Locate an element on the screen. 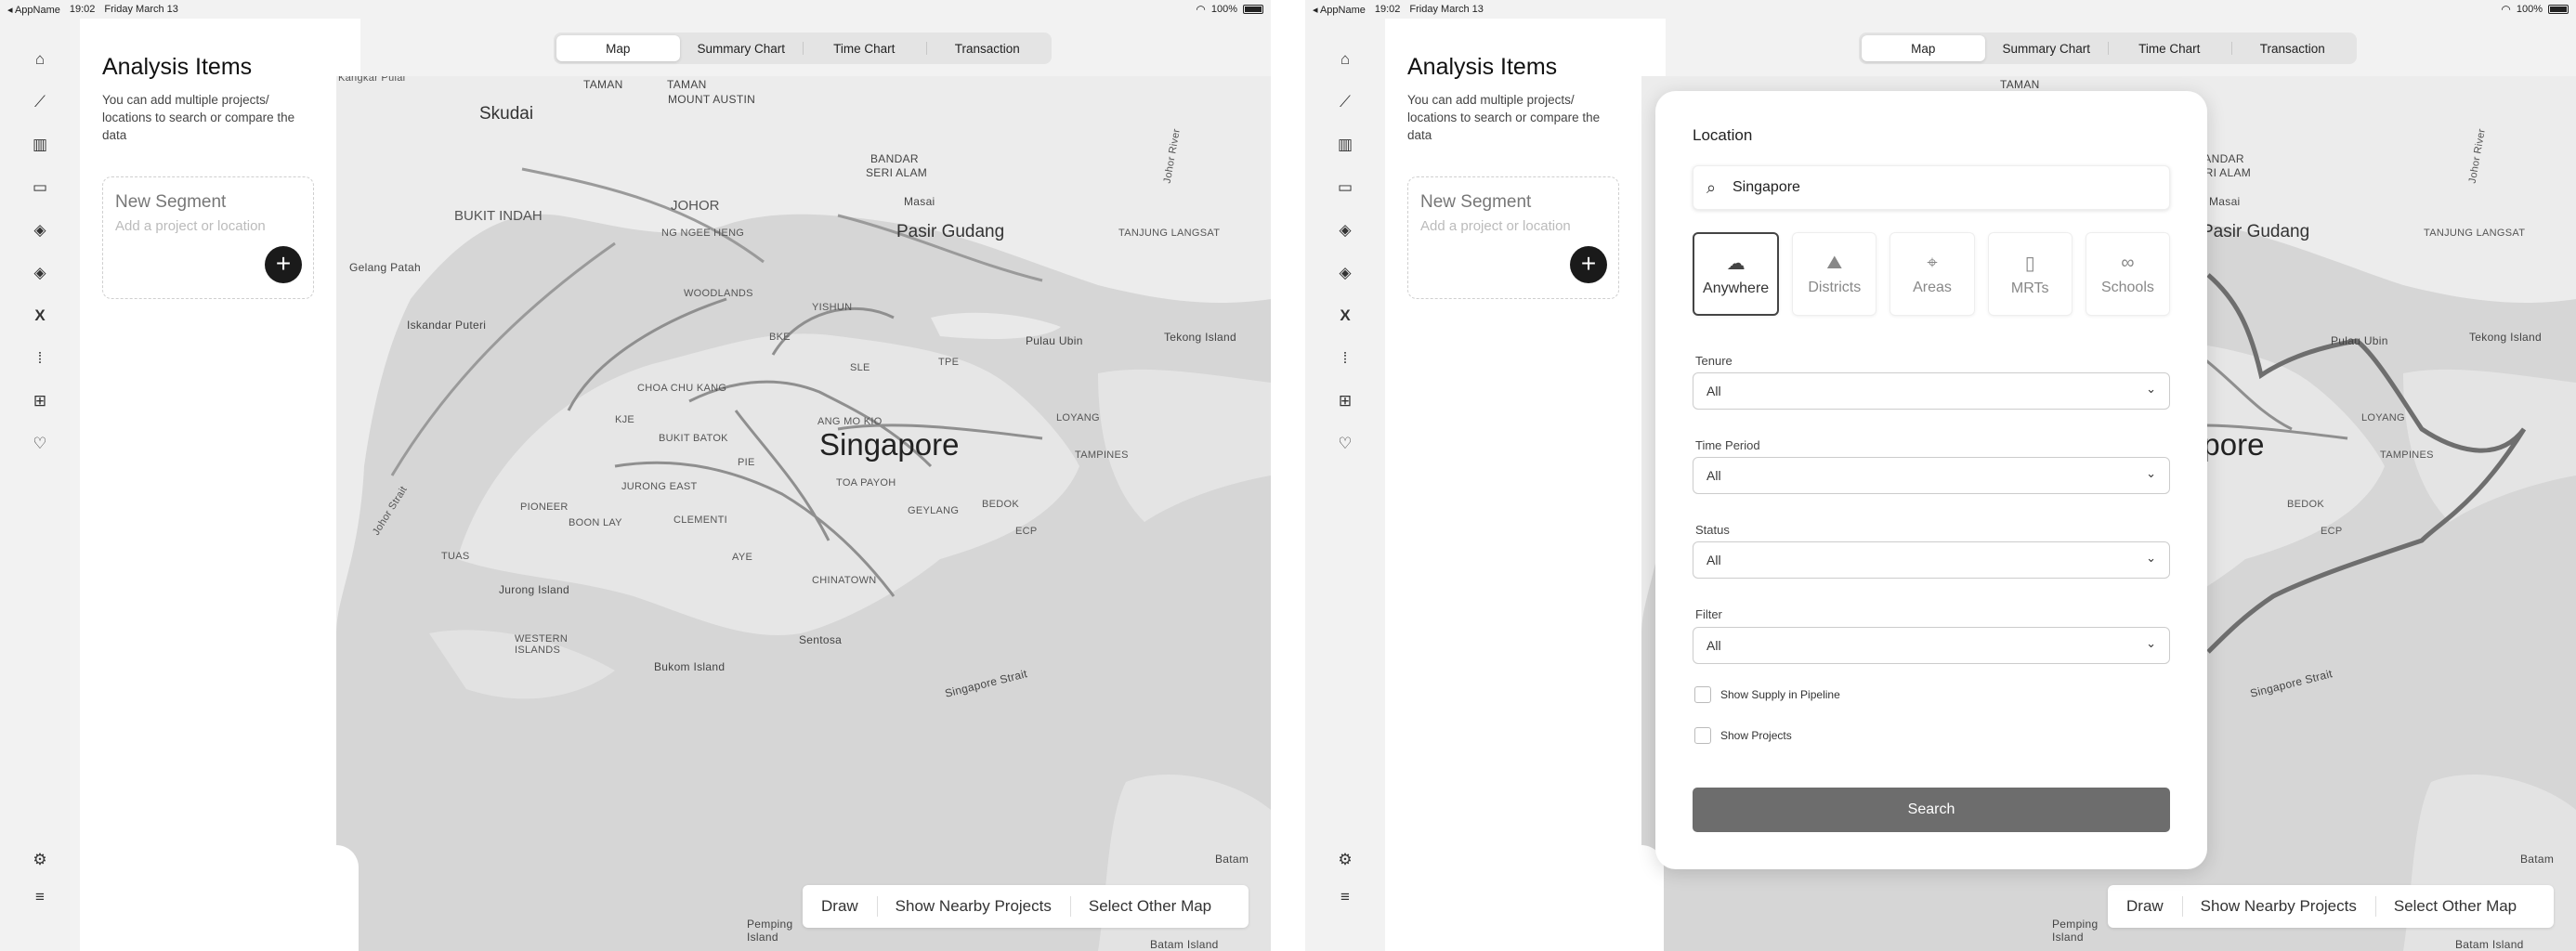 Image resolution: width=2576 pixels, height=951 pixels. category-districts: ⛰ Districts is located at coordinates (1834, 274).